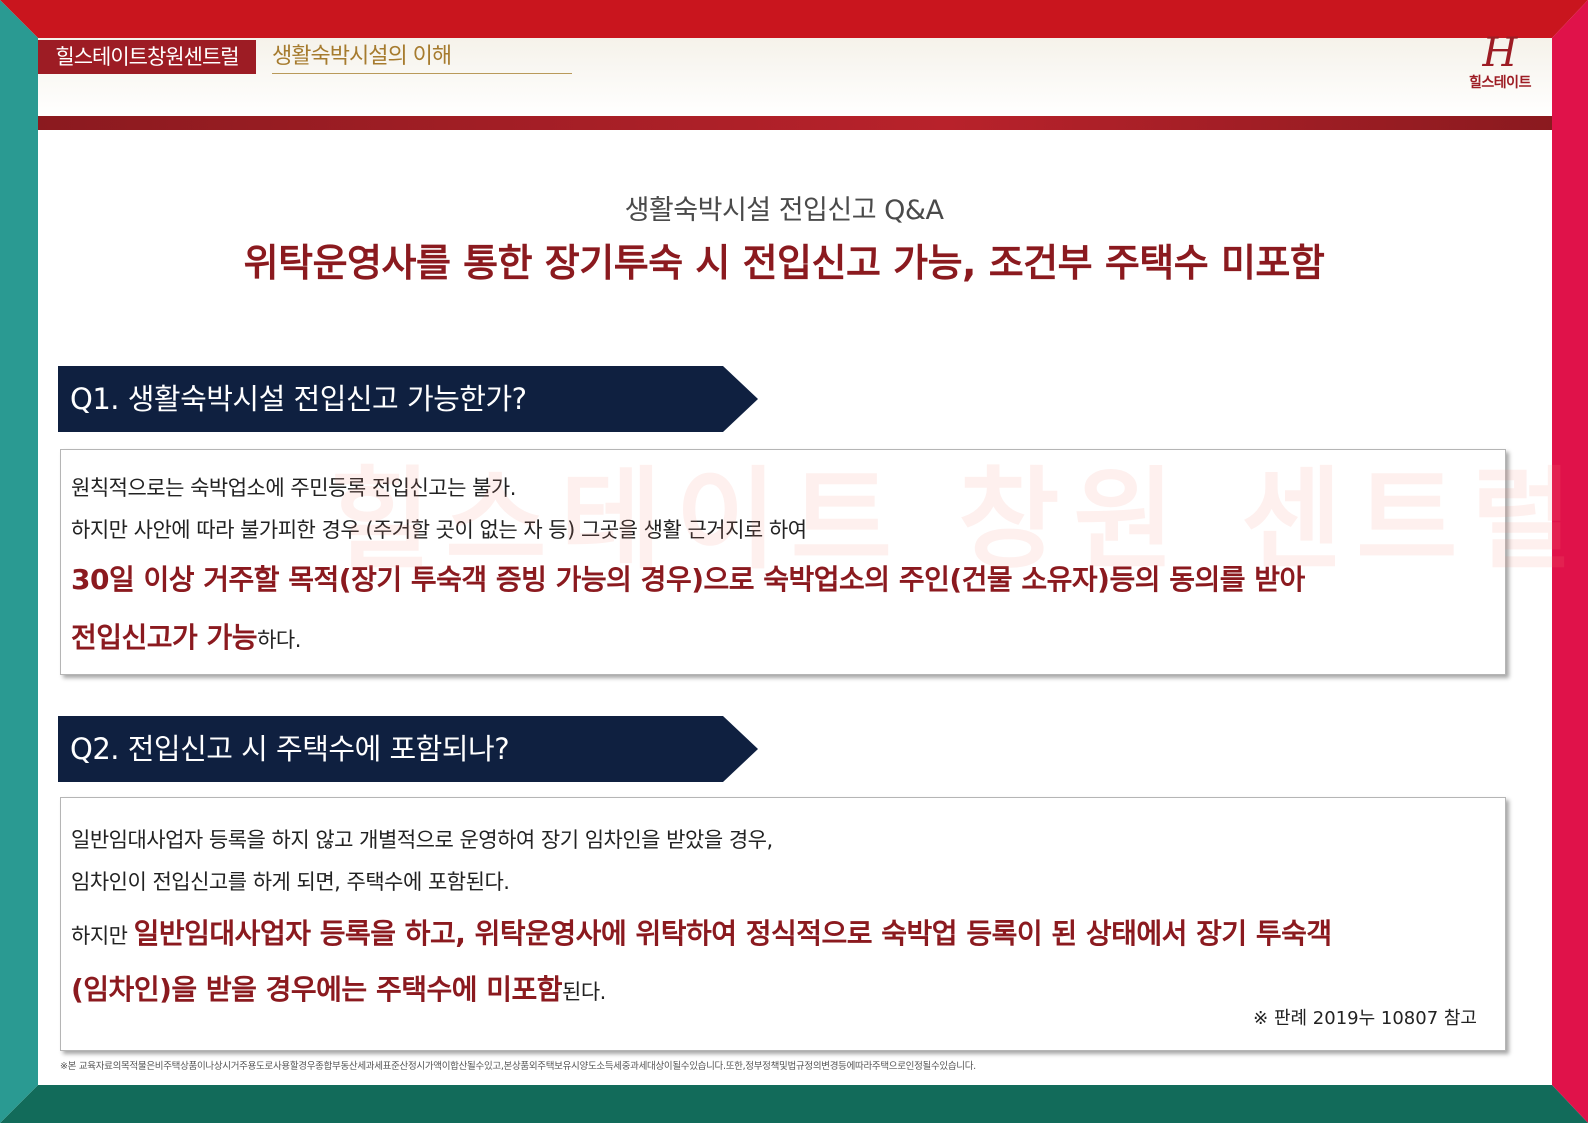  Describe the element at coordinates (298, 399) in the screenshot. I see `q1-question: Q1. 생활숙박시설 전입신고 가능한가?` at that location.